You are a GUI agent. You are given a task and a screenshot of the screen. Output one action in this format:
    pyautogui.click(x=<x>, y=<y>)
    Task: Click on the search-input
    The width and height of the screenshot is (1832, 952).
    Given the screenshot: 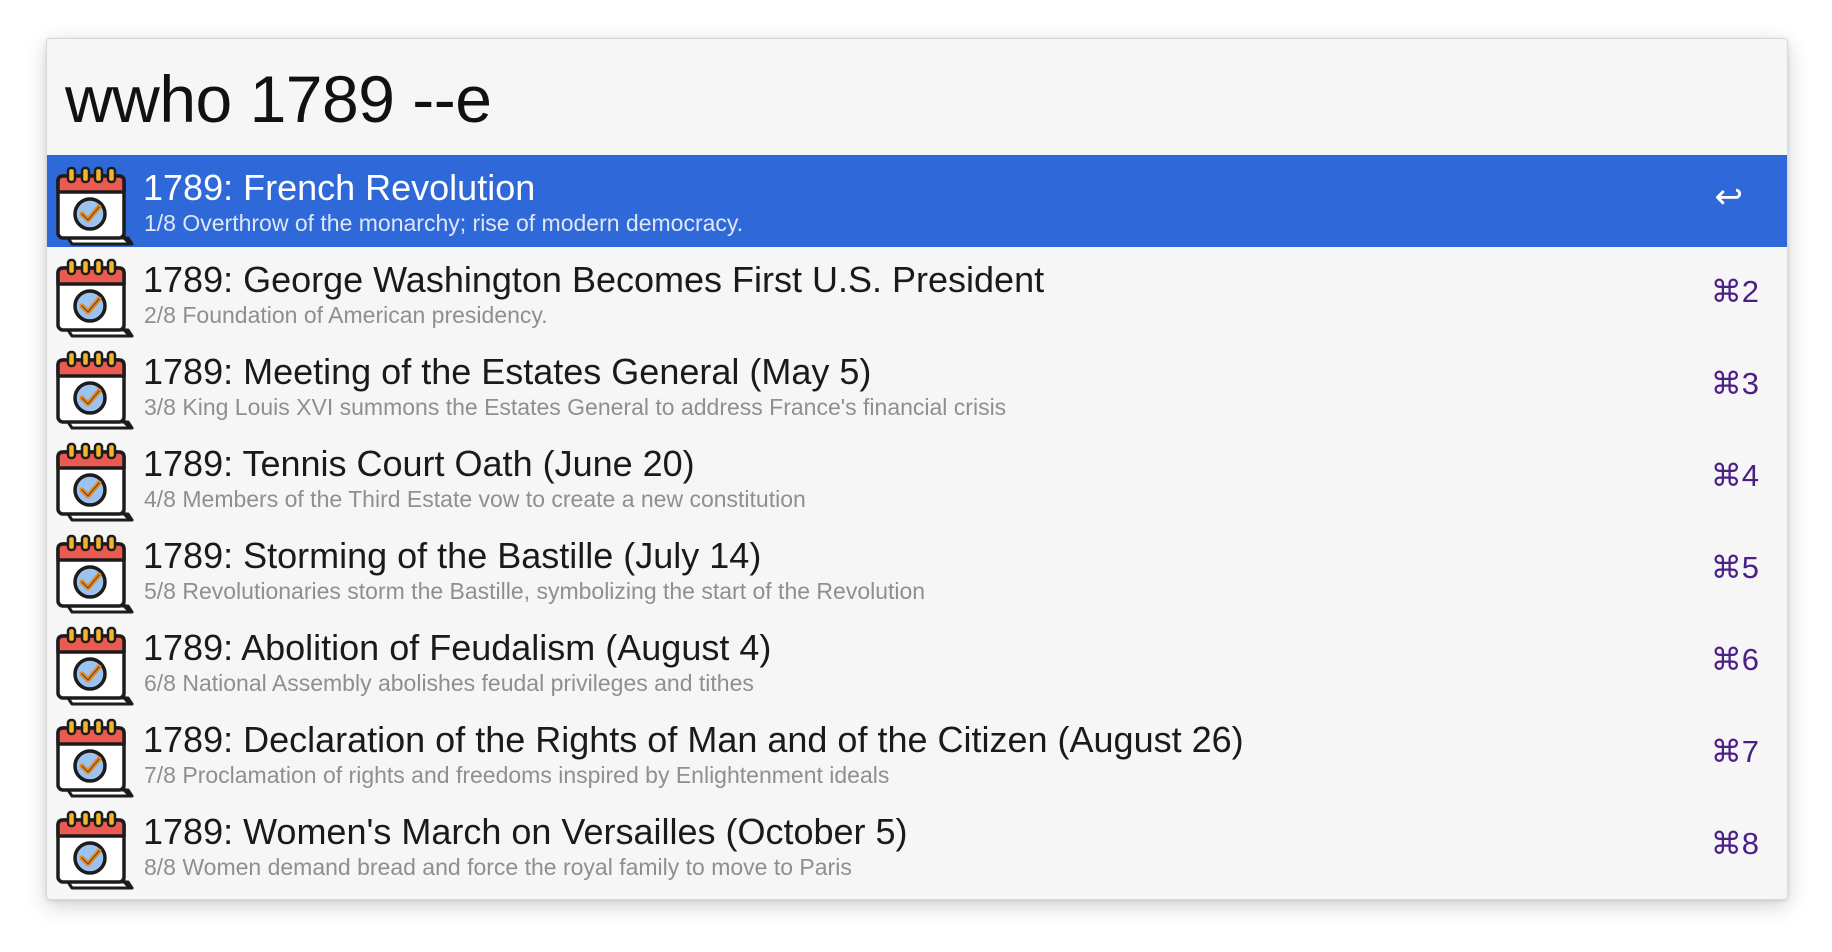 What is the action you would take?
    pyautogui.click(x=865, y=99)
    